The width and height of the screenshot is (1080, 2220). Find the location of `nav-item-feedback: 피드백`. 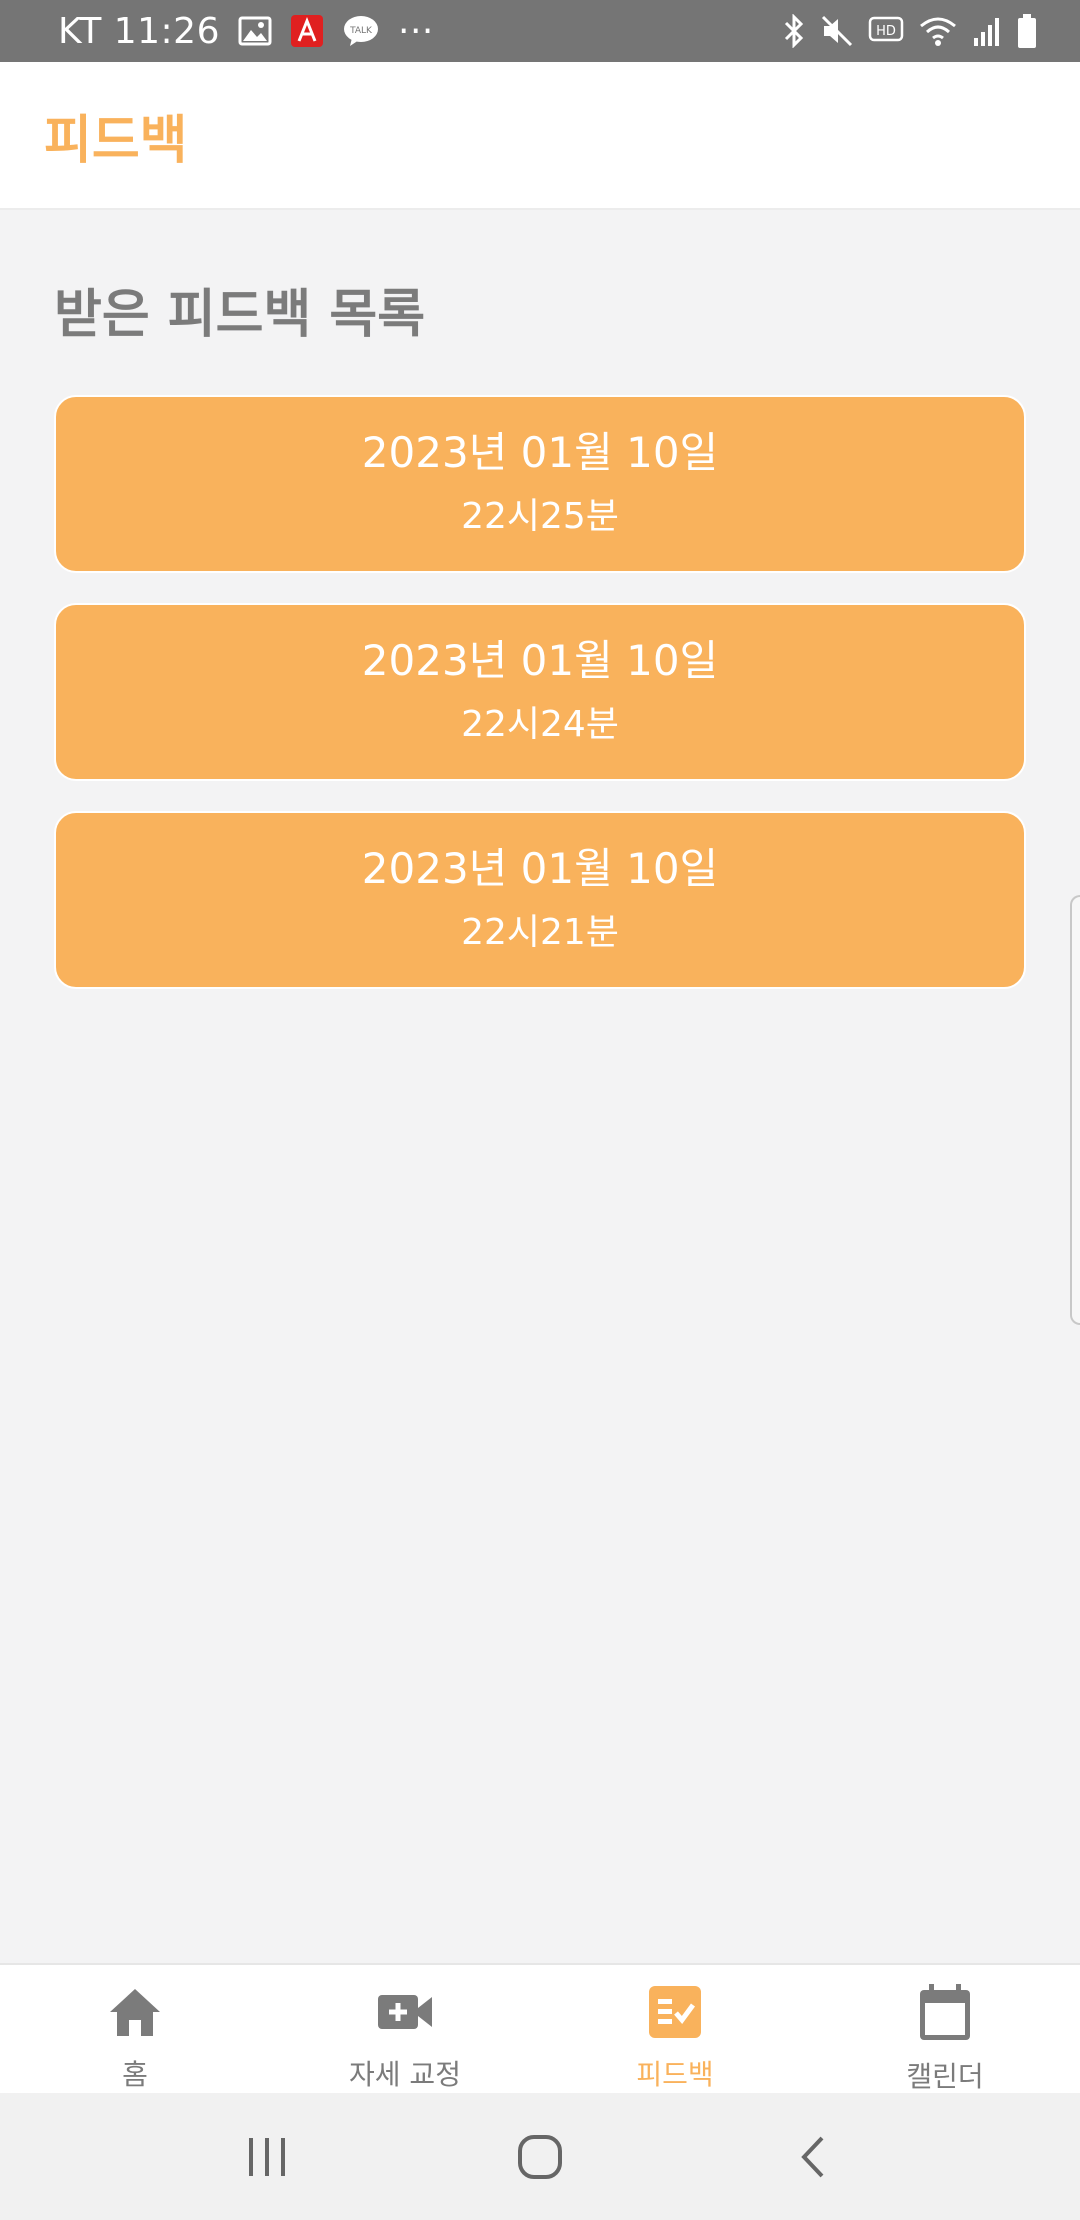

nav-item-feedback: 피드백 is located at coordinates (675, 2029).